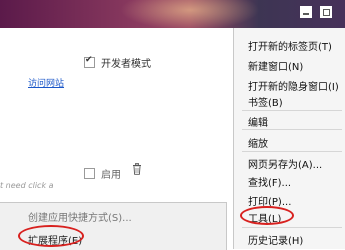 This screenshot has width=345, height=250. What do you see at coordinates (137, 169) in the screenshot?
I see `trash-icon` at bounding box center [137, 169].